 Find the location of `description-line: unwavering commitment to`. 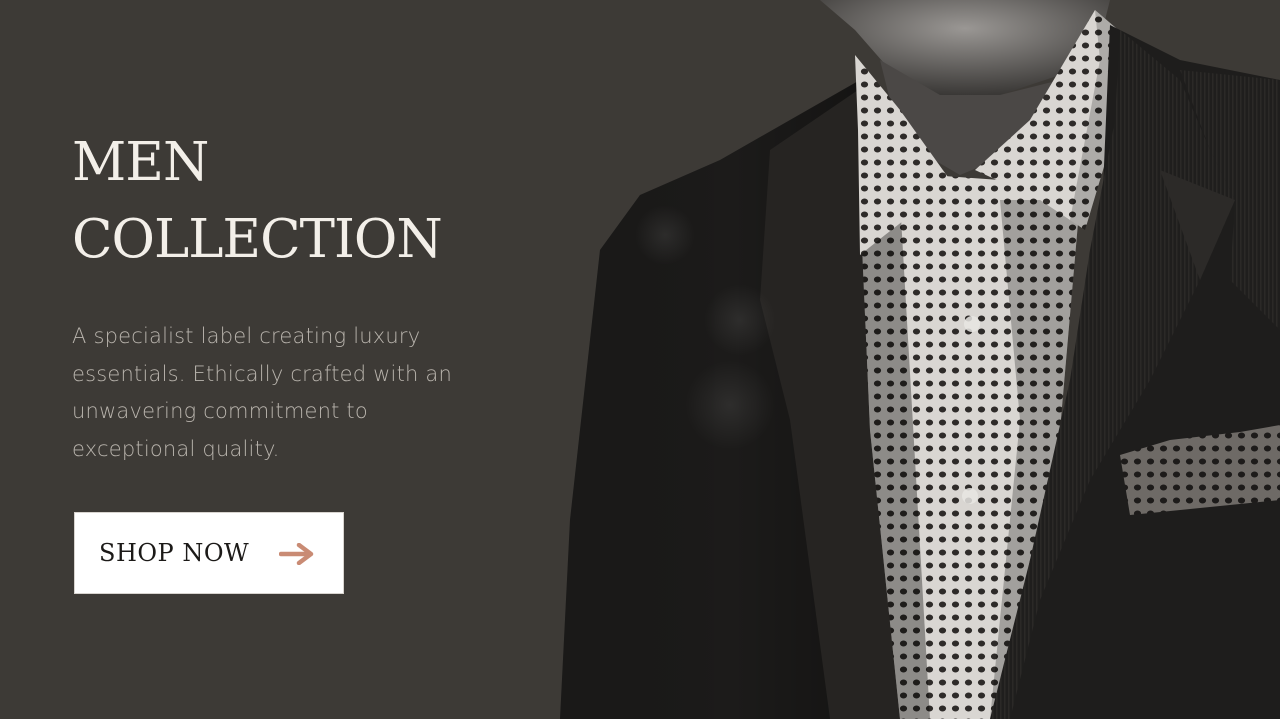

description-line: unwavering commitment to is located at coordinates (220, 411).